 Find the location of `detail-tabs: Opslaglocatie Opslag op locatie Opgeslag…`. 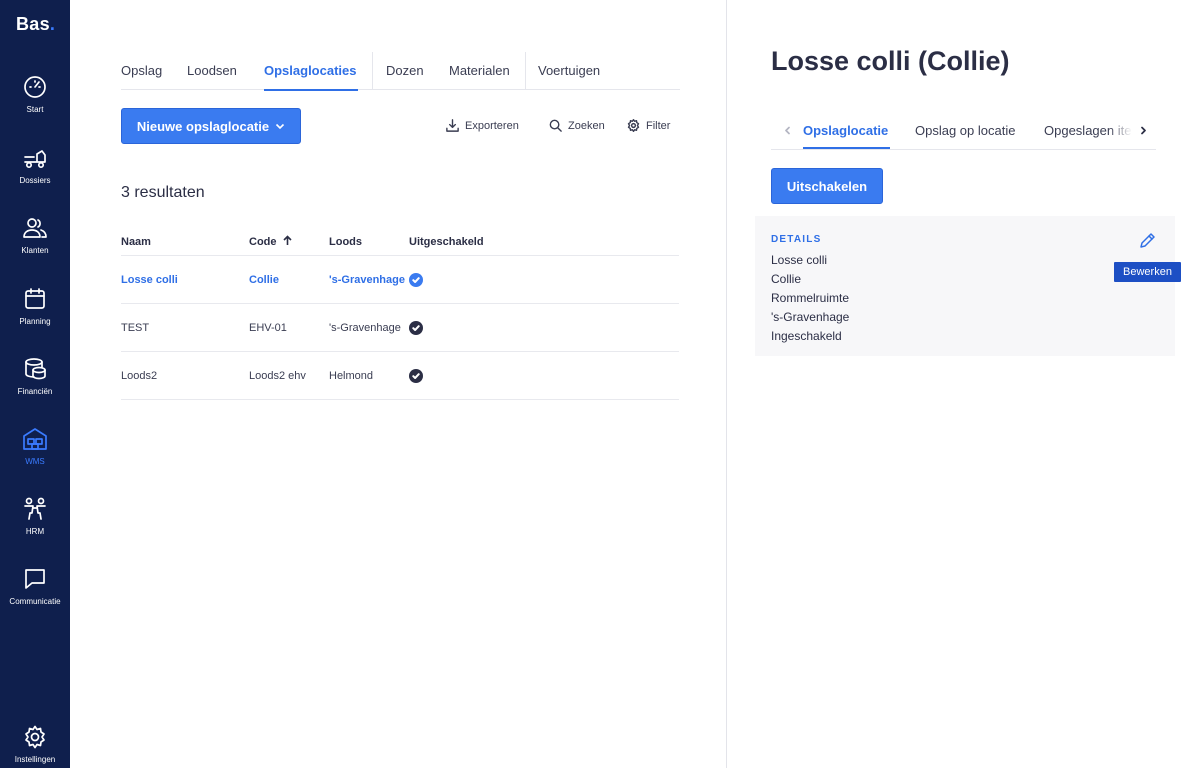

detail-tabs: Opslaglocatie Opslag op locatie Opgeslag… is located at coordinates (963, 131).